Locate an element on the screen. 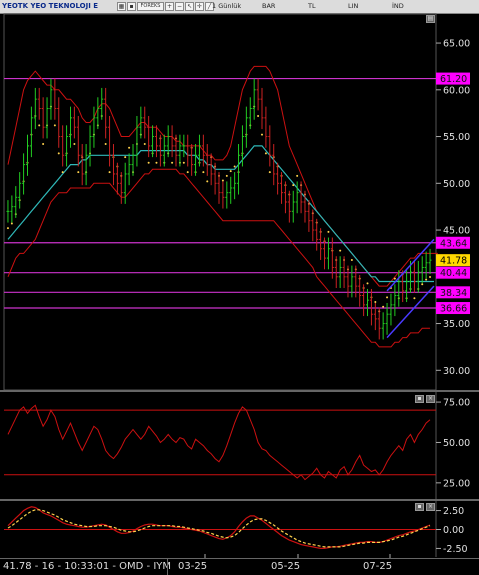  foreks-logo: FOREKS is located at coordinates (150, 6).